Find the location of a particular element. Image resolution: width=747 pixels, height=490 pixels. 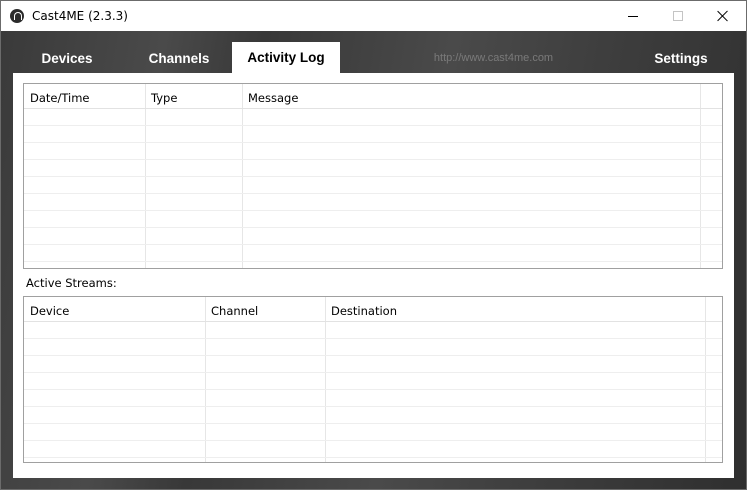

window-title: Cast4ME (2.3.3) is located at coordinates (80, 16).